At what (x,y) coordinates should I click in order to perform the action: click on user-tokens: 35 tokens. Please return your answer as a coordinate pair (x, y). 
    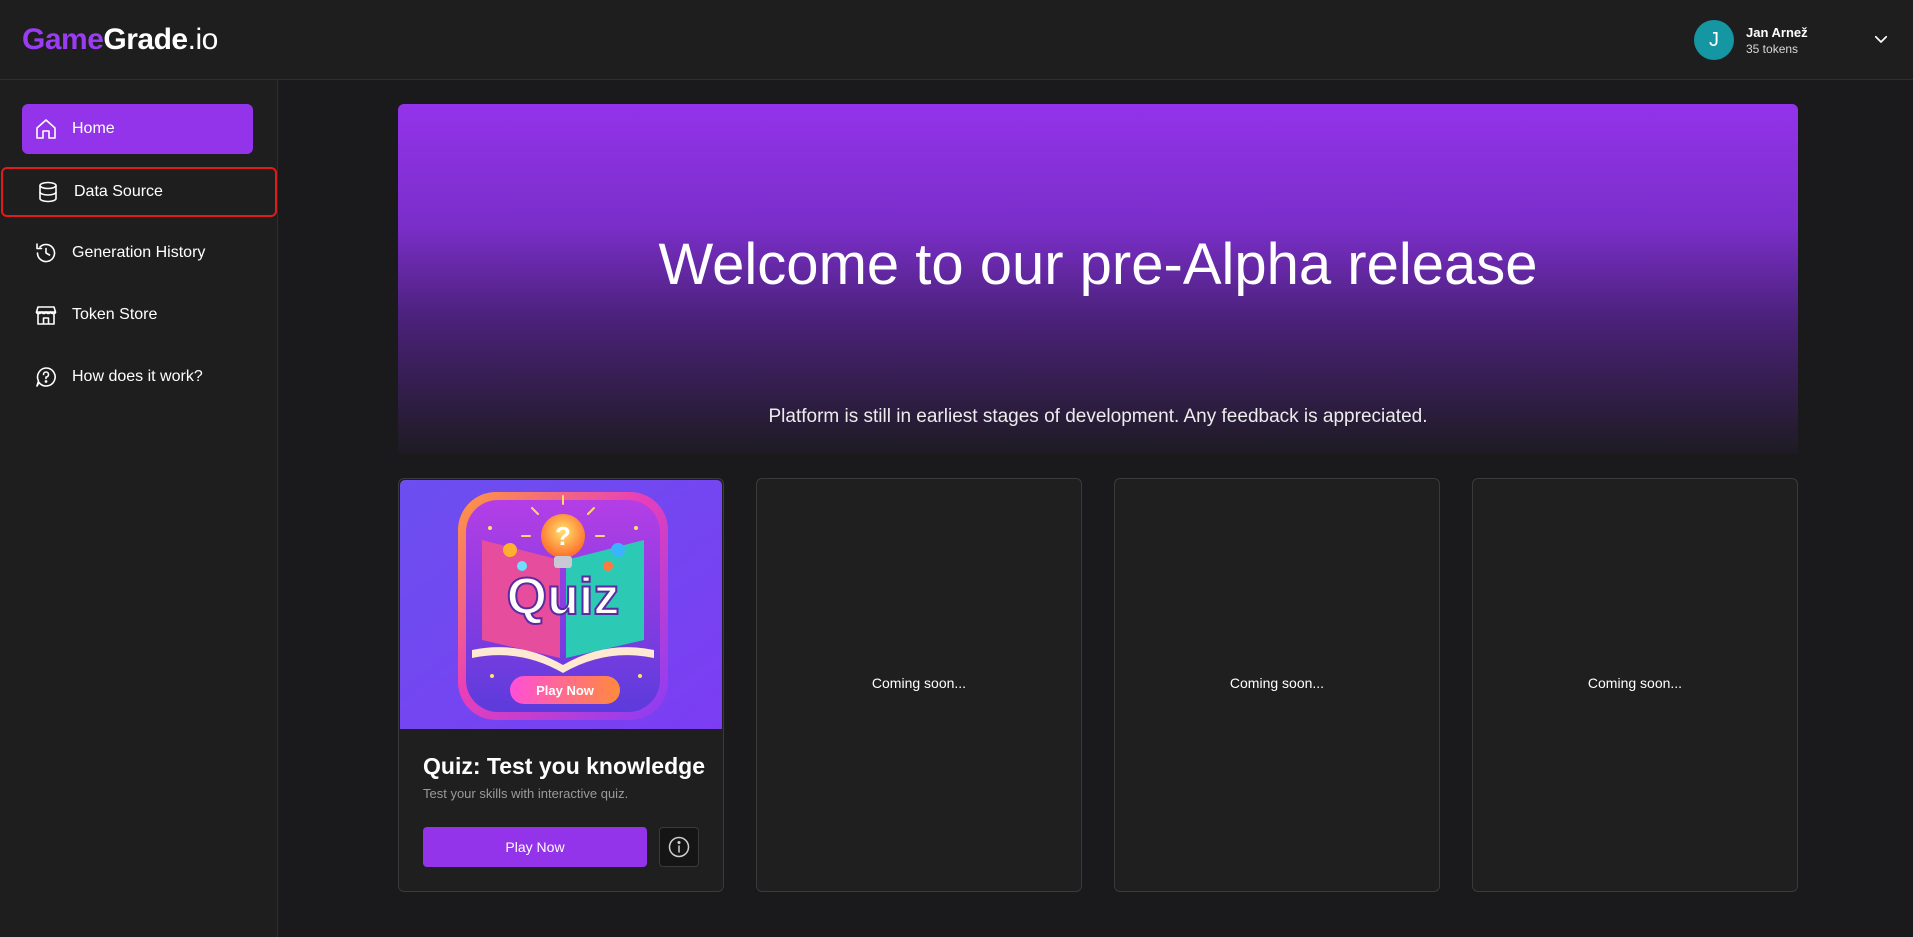
    Looking at the image, I should click on (1772, 48).